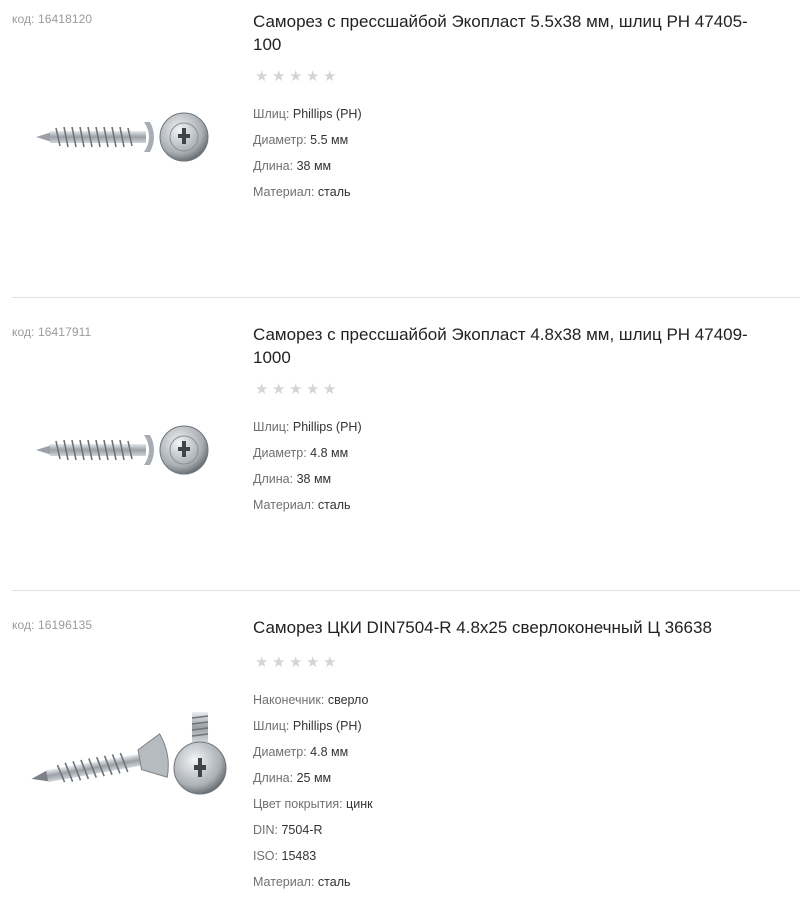 Image resolution: width=800 pixels, height=904 pixels. I want to click on product-code: код: 16196135, so click(52, 625).